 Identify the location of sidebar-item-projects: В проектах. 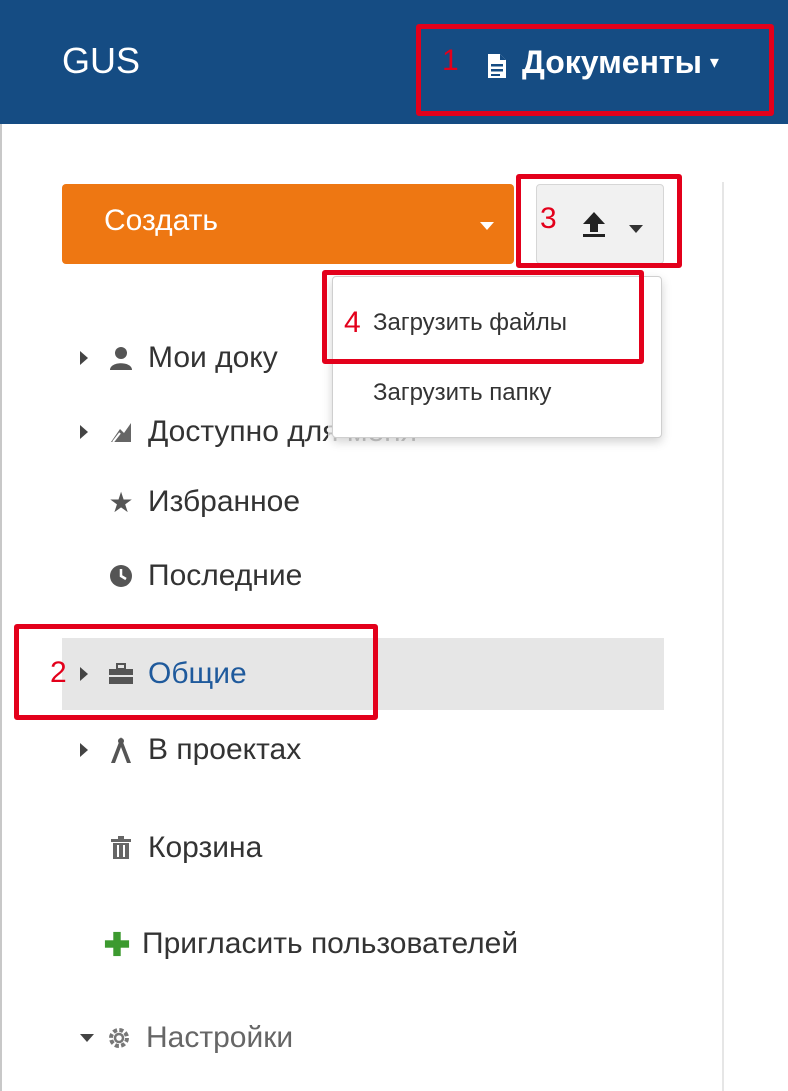
(190, 750).